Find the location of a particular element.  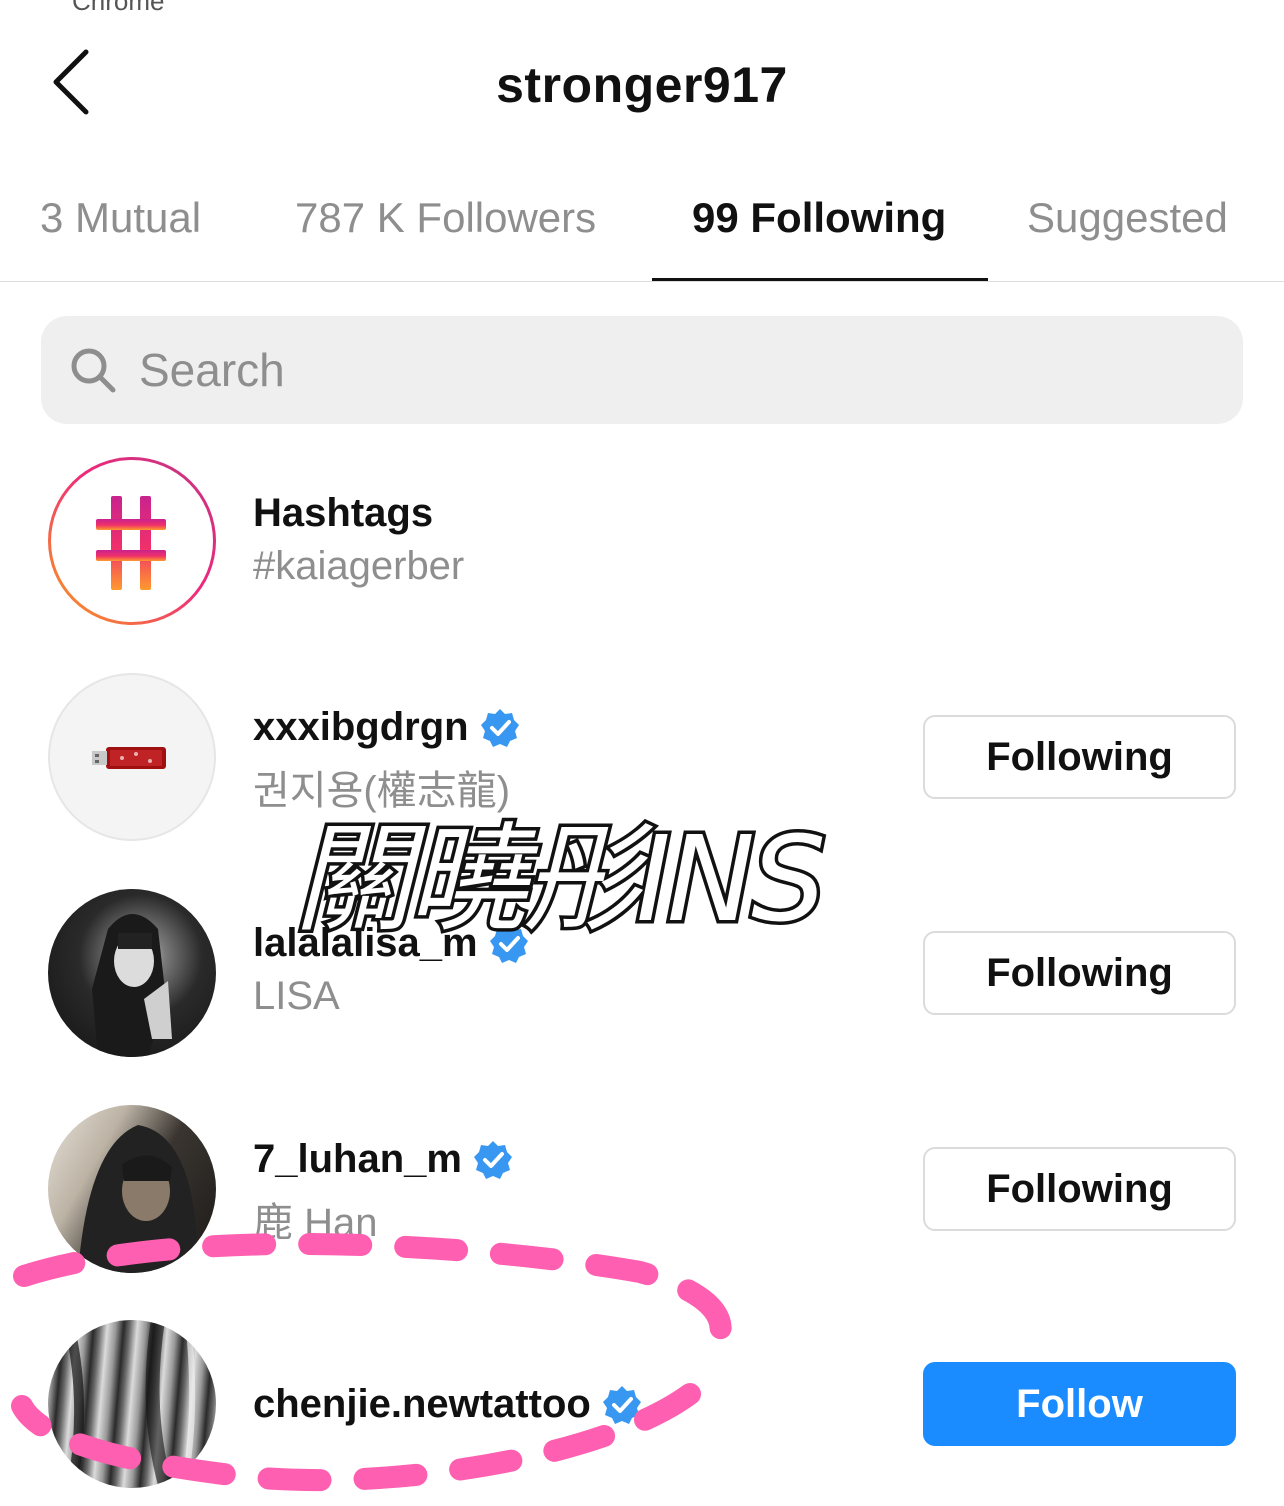

account-row: xxxibgdrgn 권지용(權志龍) Following is located at coordinates (642, 763).